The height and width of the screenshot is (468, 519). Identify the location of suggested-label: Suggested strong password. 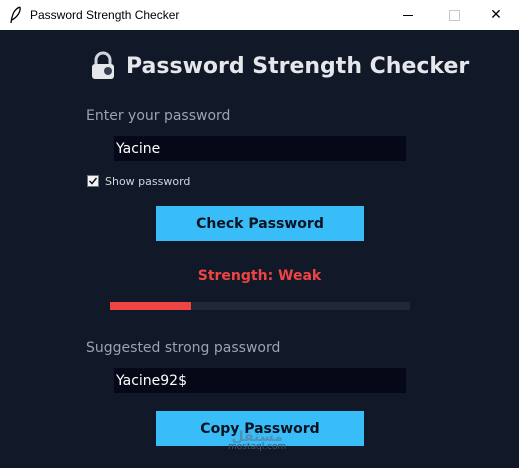
(183, 348).